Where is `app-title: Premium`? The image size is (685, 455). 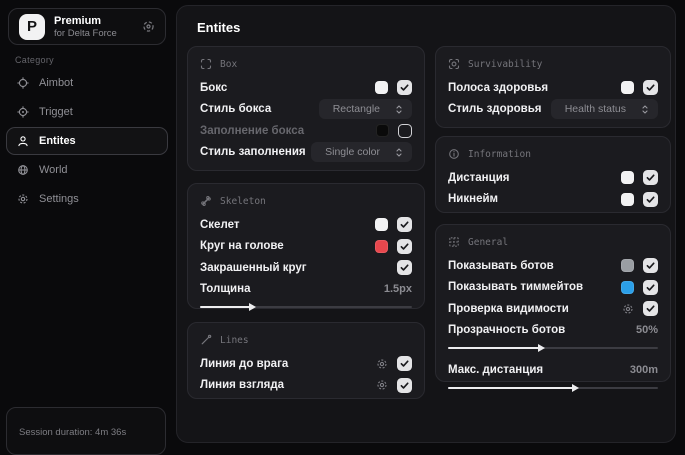
app-title: Premium is located at coordinates (78, 20).